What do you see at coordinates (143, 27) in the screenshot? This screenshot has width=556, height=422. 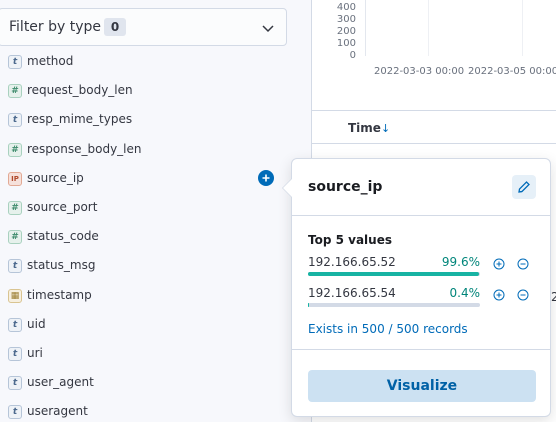 I see `filter-by-type-button: Filter by type 0` at bounding box center [143, 27].